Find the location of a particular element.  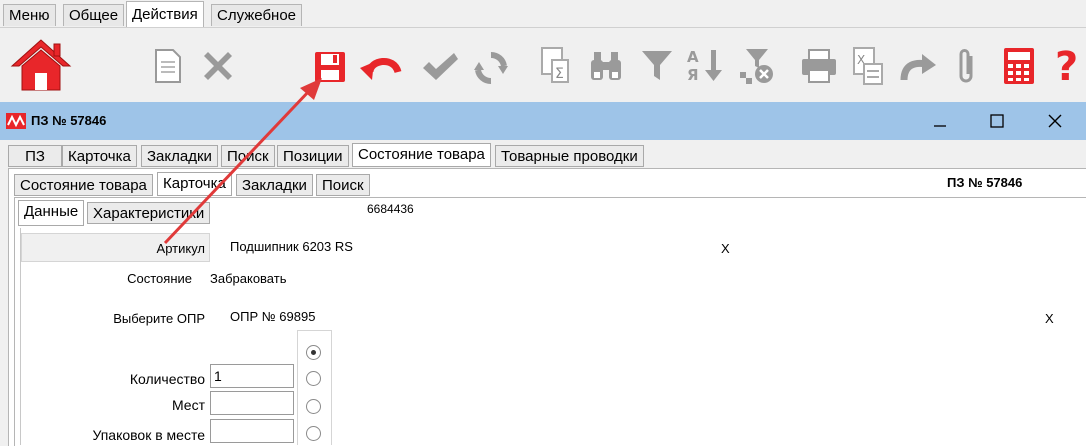

state-value: Забраковать is located at coordinates (248, 278).